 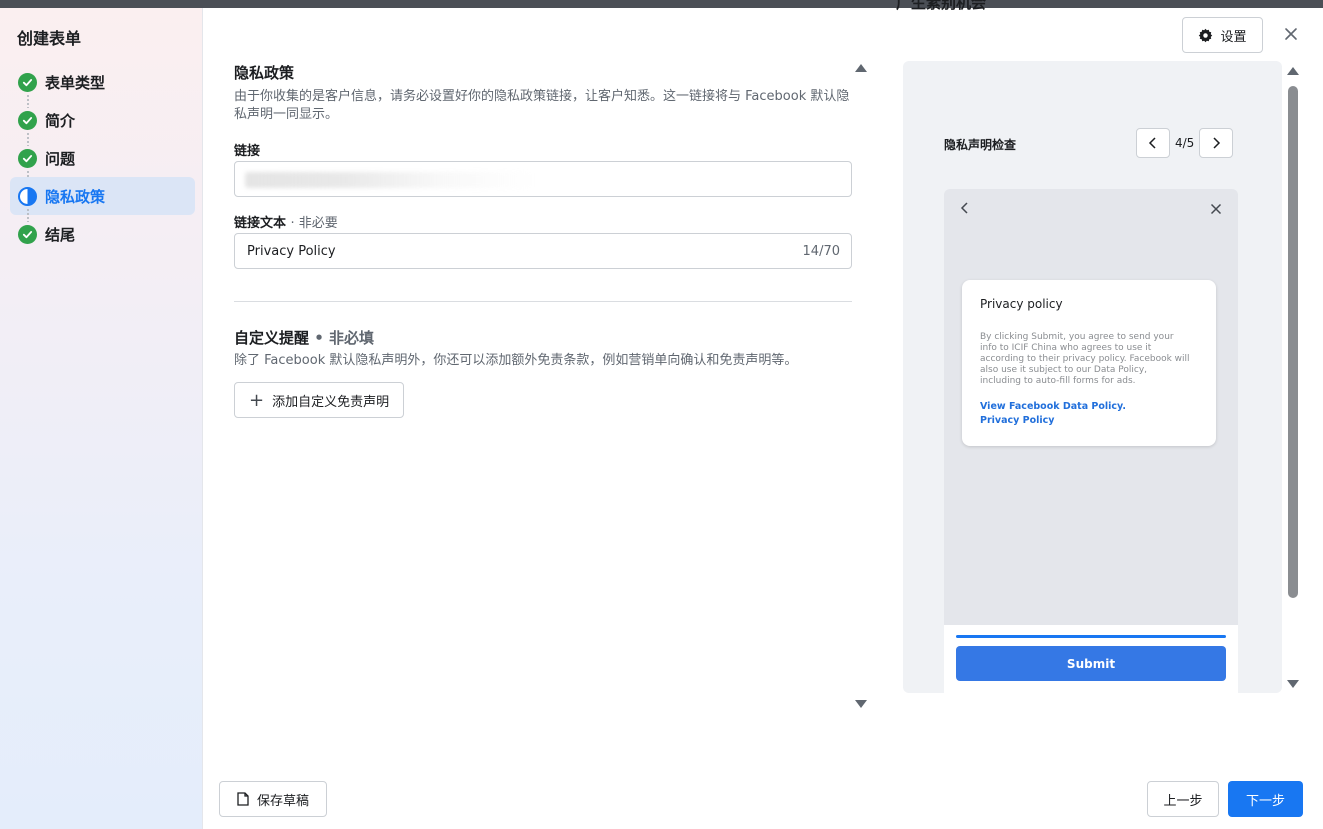 I want to click on data-policy-link: View Facebook Data Policy., so click(x=1053, y=406).